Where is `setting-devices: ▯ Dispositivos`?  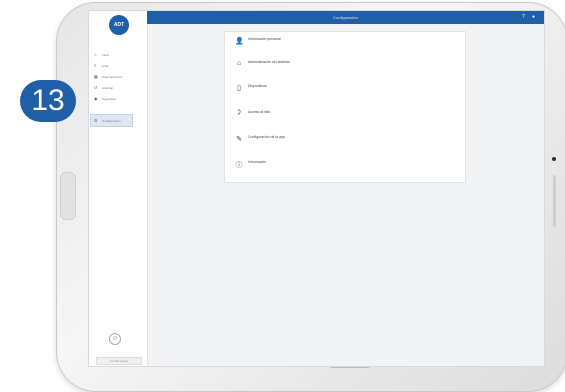 setting-devices: ▯ Dispositivos is located at coordinates (347, 91).